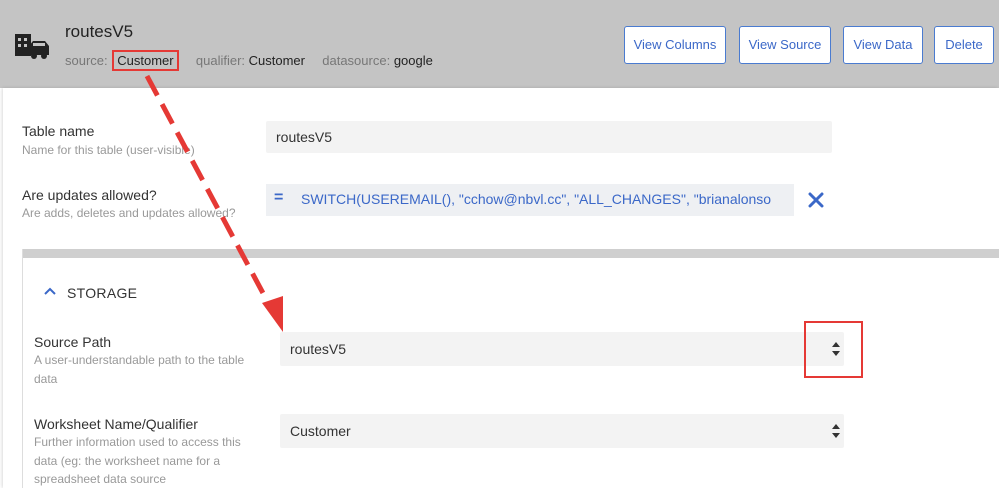 This screenshot has width=999, height=488. I want to click on updates-allowed-label: Are updates allowed?, so click(89, 195).